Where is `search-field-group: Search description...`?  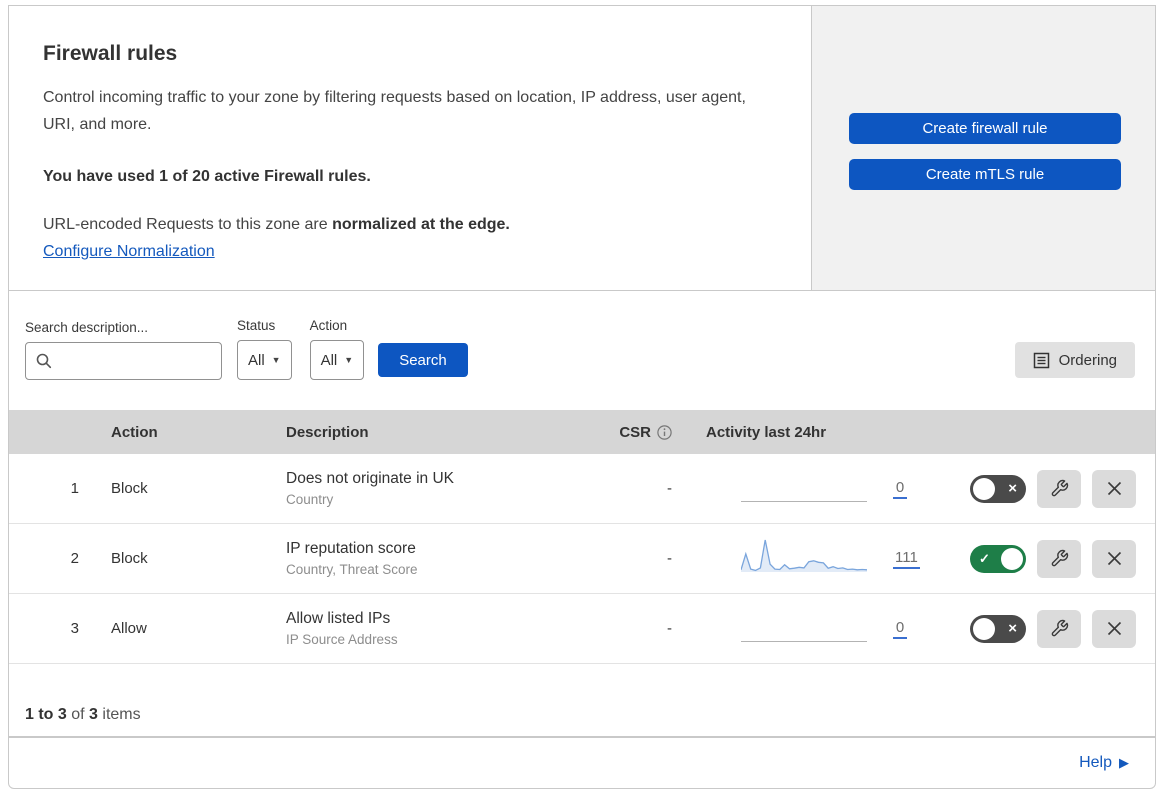
search-field-group: Search description... is located at coordinates (123, 350).